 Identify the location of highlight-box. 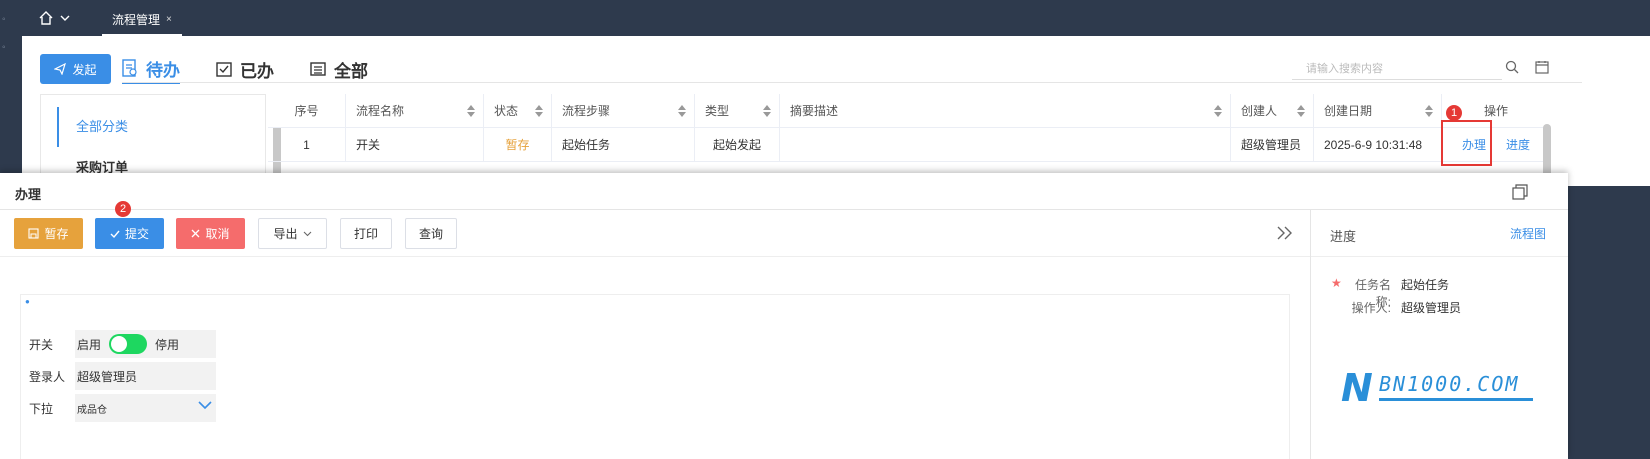
(1466, 143).